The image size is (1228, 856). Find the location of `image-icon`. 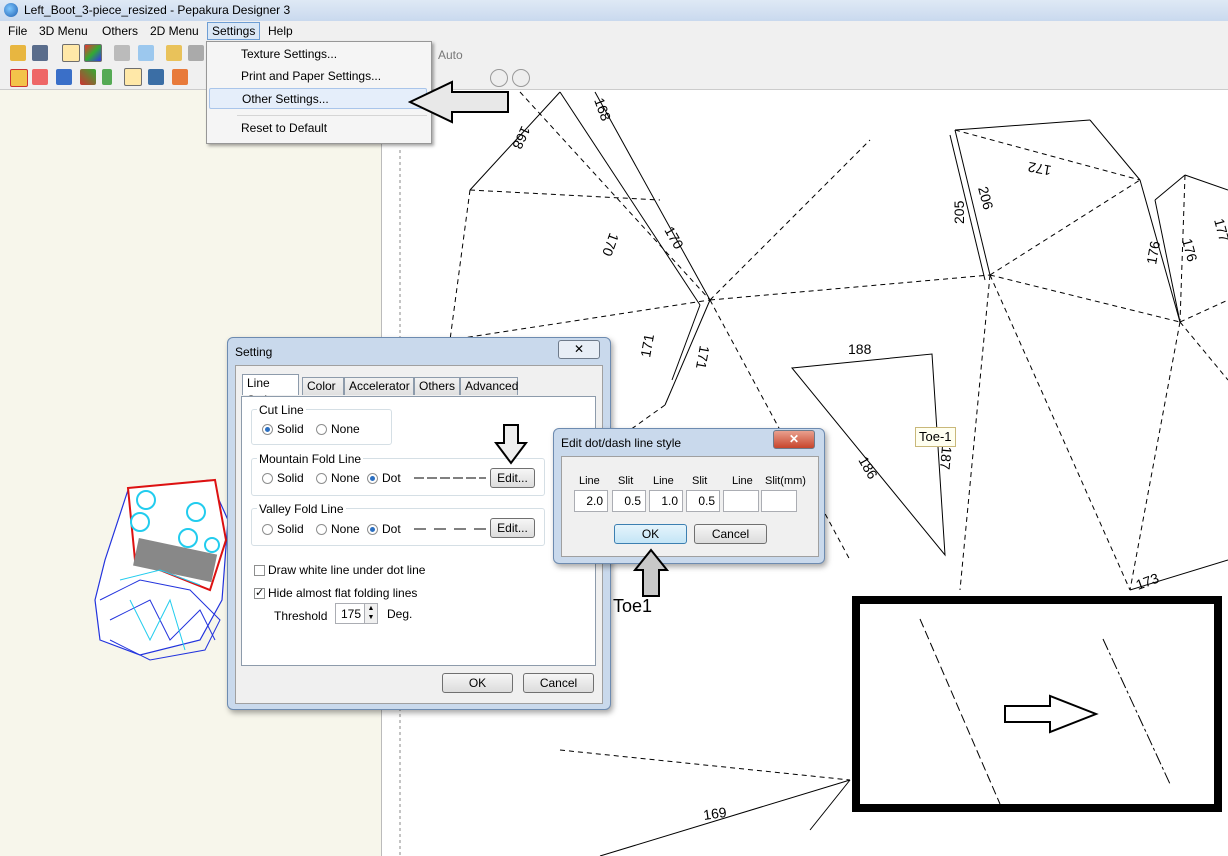

image-icon is located at coordinates (156, 77).